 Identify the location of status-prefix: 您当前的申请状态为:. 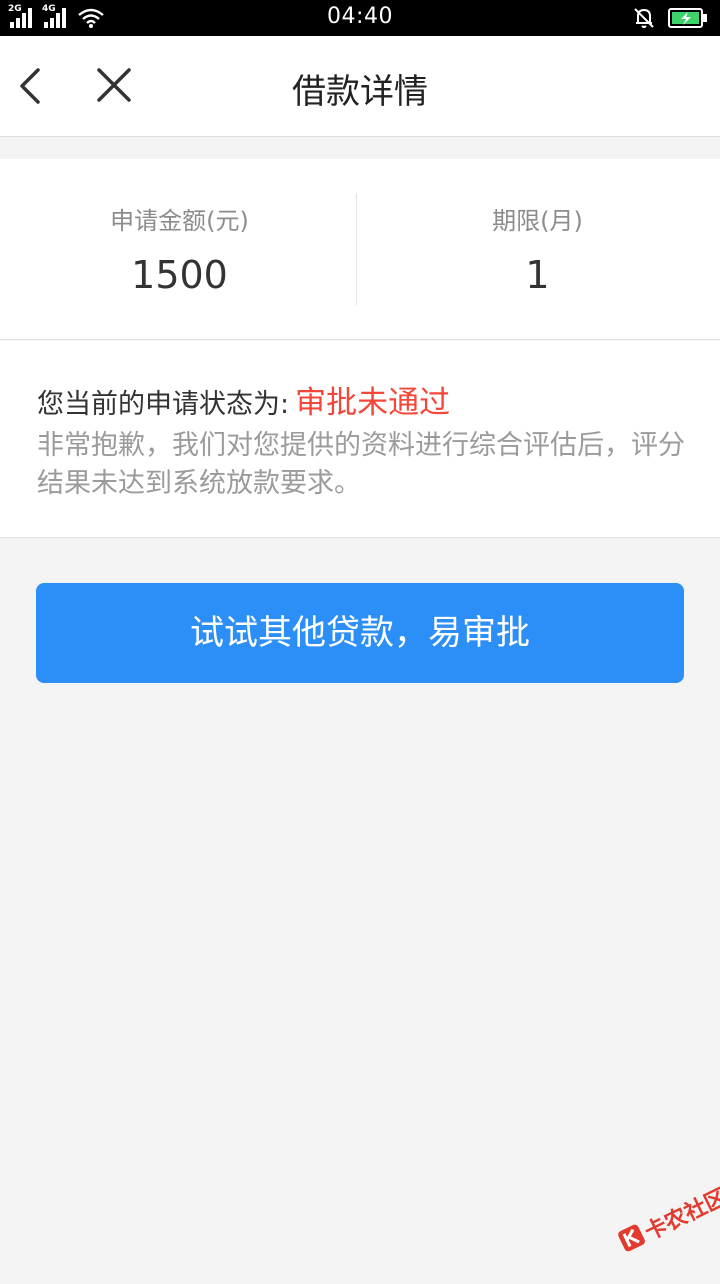
(163, 404).